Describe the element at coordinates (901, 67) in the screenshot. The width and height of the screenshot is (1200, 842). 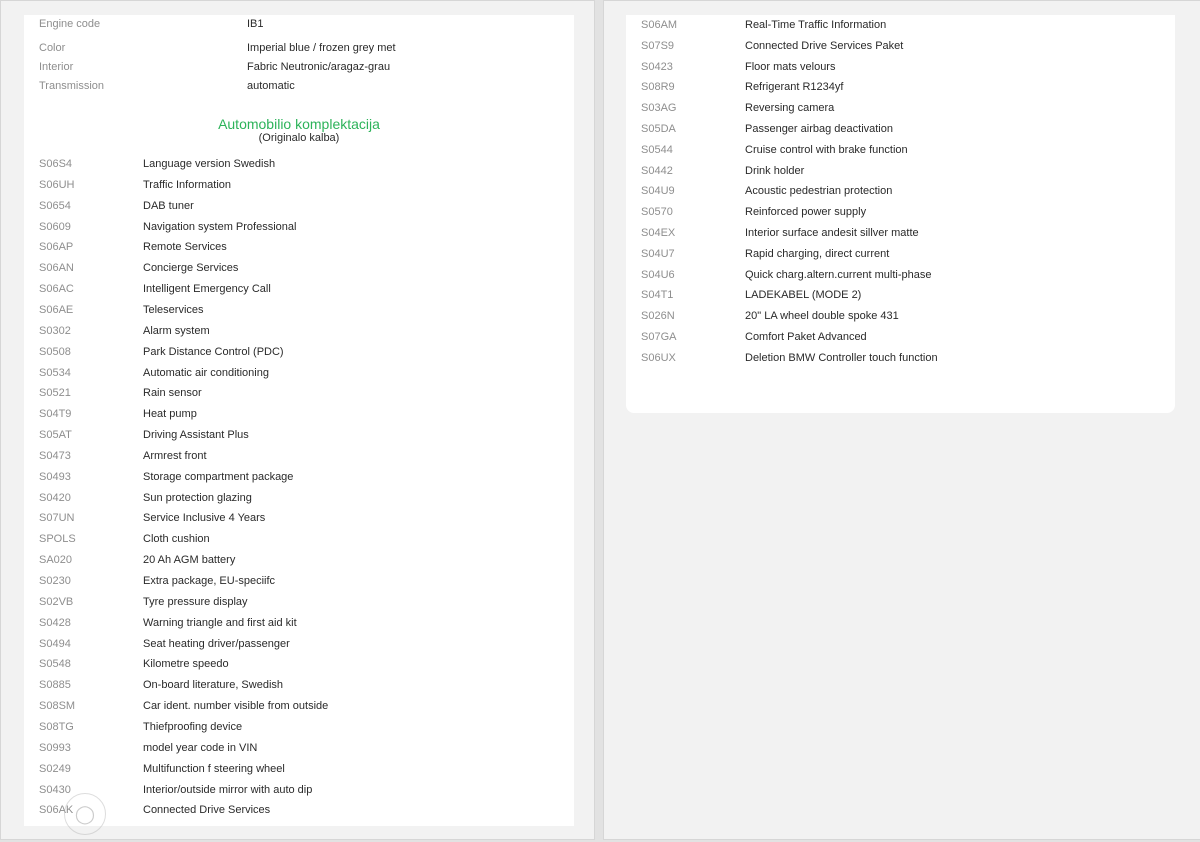
I see `option-row: S0423 Floor mats velours` at that location.